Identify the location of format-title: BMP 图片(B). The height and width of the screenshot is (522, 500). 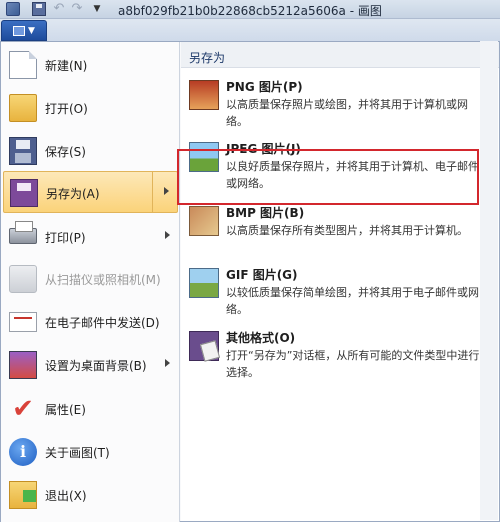
(265, 213).